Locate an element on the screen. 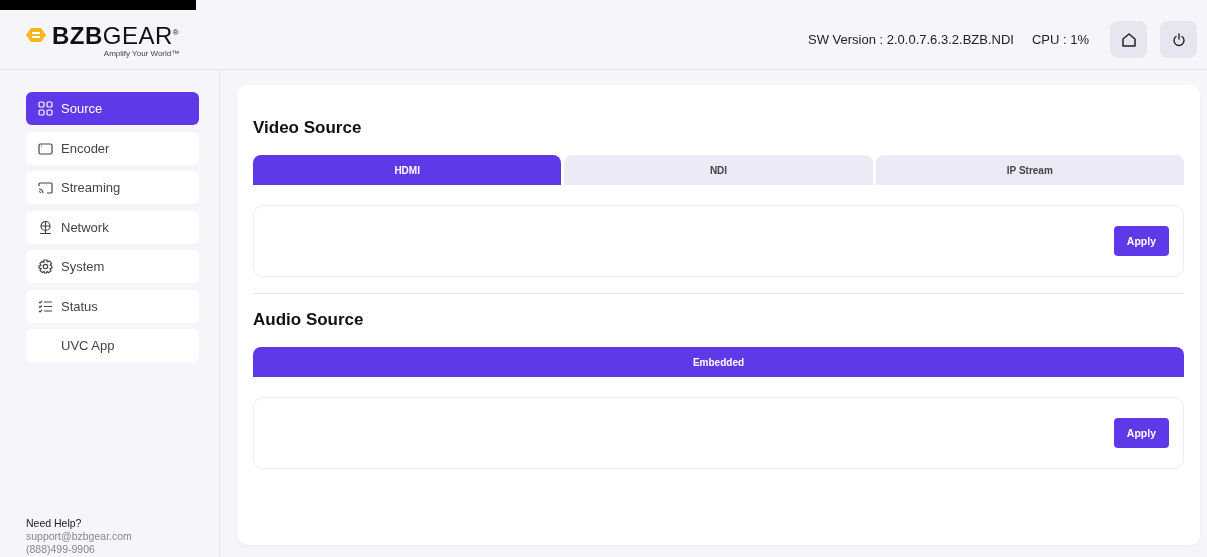  sidebar-item: Streaming is located at coordinates (112, 187).